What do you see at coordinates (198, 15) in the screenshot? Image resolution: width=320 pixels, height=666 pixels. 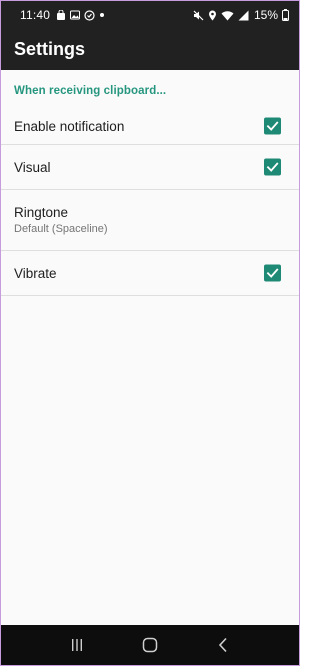 I see `mute-icon` at bounding box center [198, 15].